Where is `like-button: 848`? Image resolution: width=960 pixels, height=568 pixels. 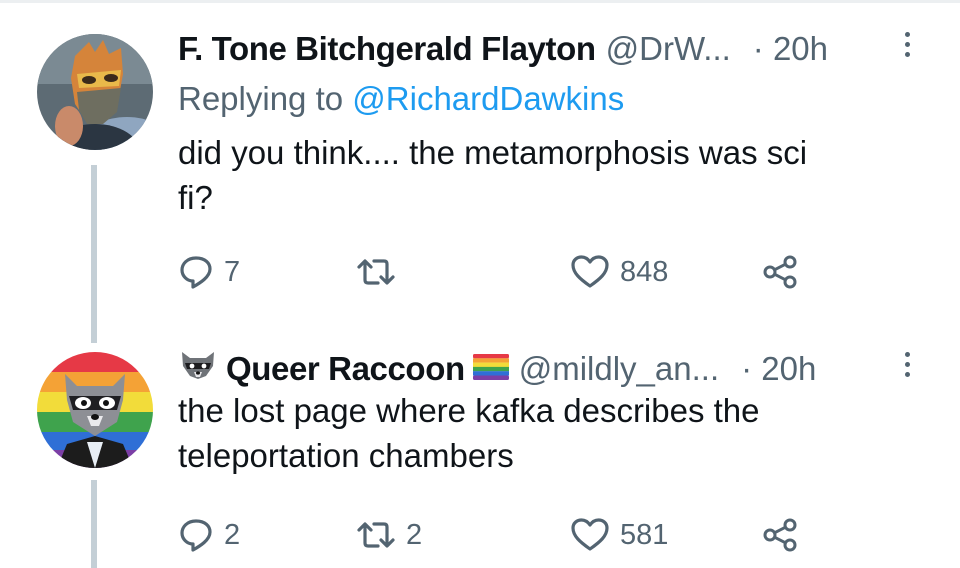
like-button: 848 is located at coordinates (619, 272).